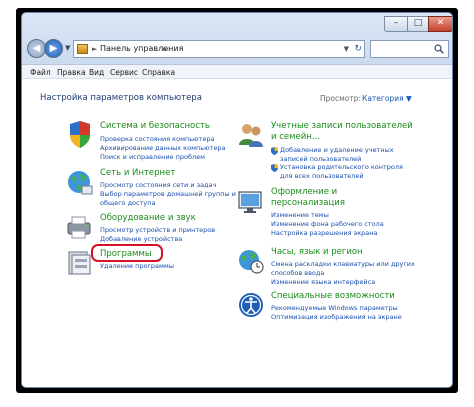 The width and height of the screenshot is (474, 407). Describe the element at coordinates (155, 126) in the screenshot. I see `category-security-title: Система и безопасность` at that location.